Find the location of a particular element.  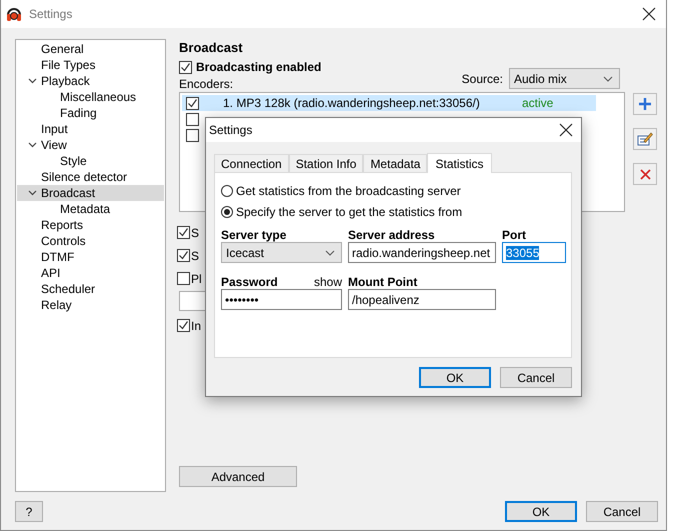

tree-item: View is located at coordinates (54, 145).